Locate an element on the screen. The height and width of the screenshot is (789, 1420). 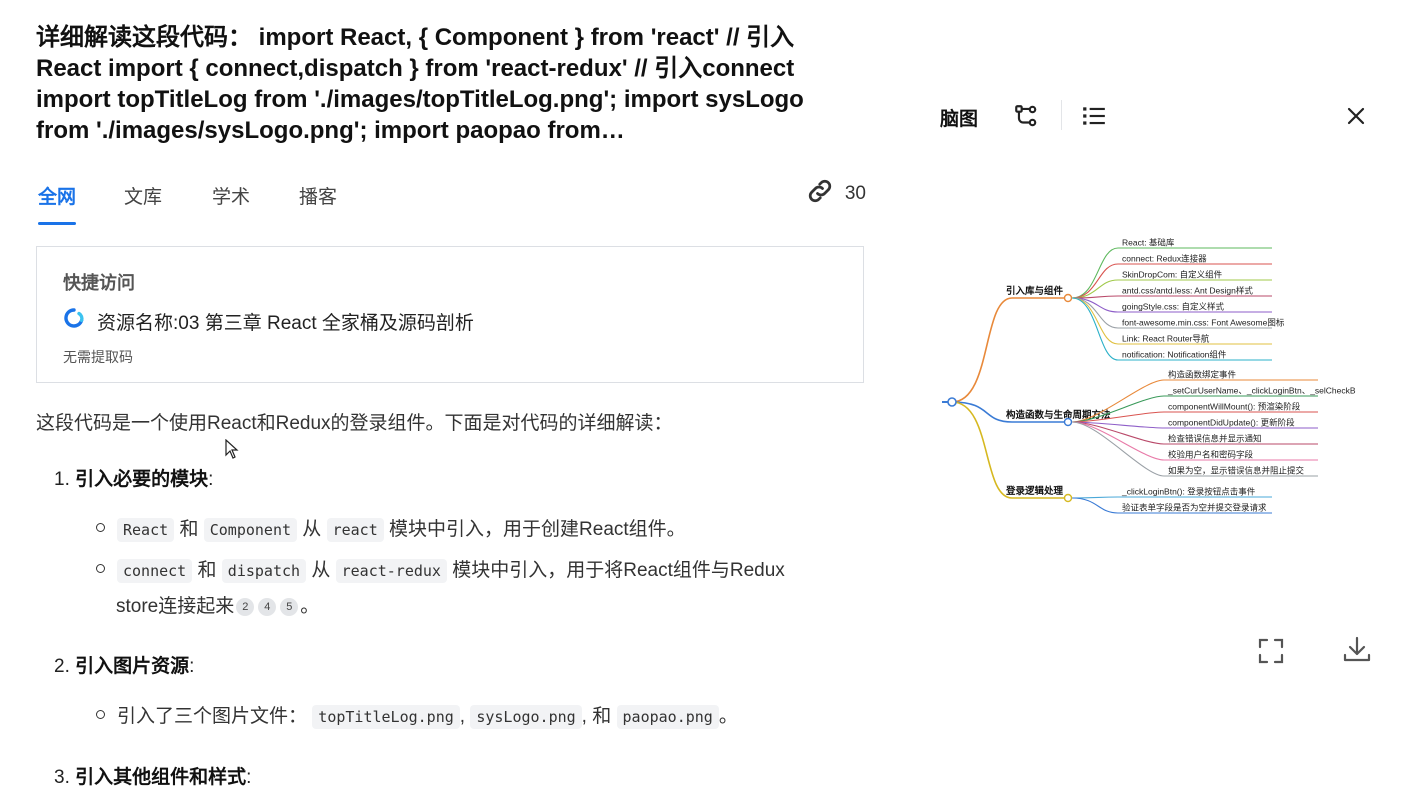
section-number: 3. is located at coordinates (62, 777).